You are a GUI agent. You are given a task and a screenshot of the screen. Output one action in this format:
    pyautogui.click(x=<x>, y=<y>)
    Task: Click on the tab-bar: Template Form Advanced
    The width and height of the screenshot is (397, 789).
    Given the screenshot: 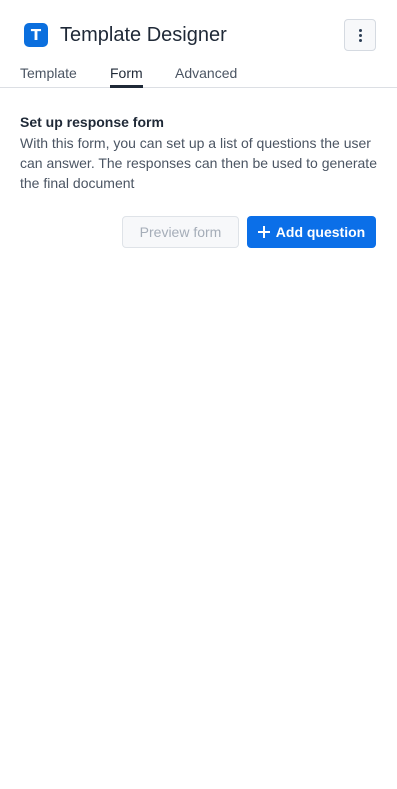 What is the action you would take?
    pyautogui.click(x=198, y=75)
    